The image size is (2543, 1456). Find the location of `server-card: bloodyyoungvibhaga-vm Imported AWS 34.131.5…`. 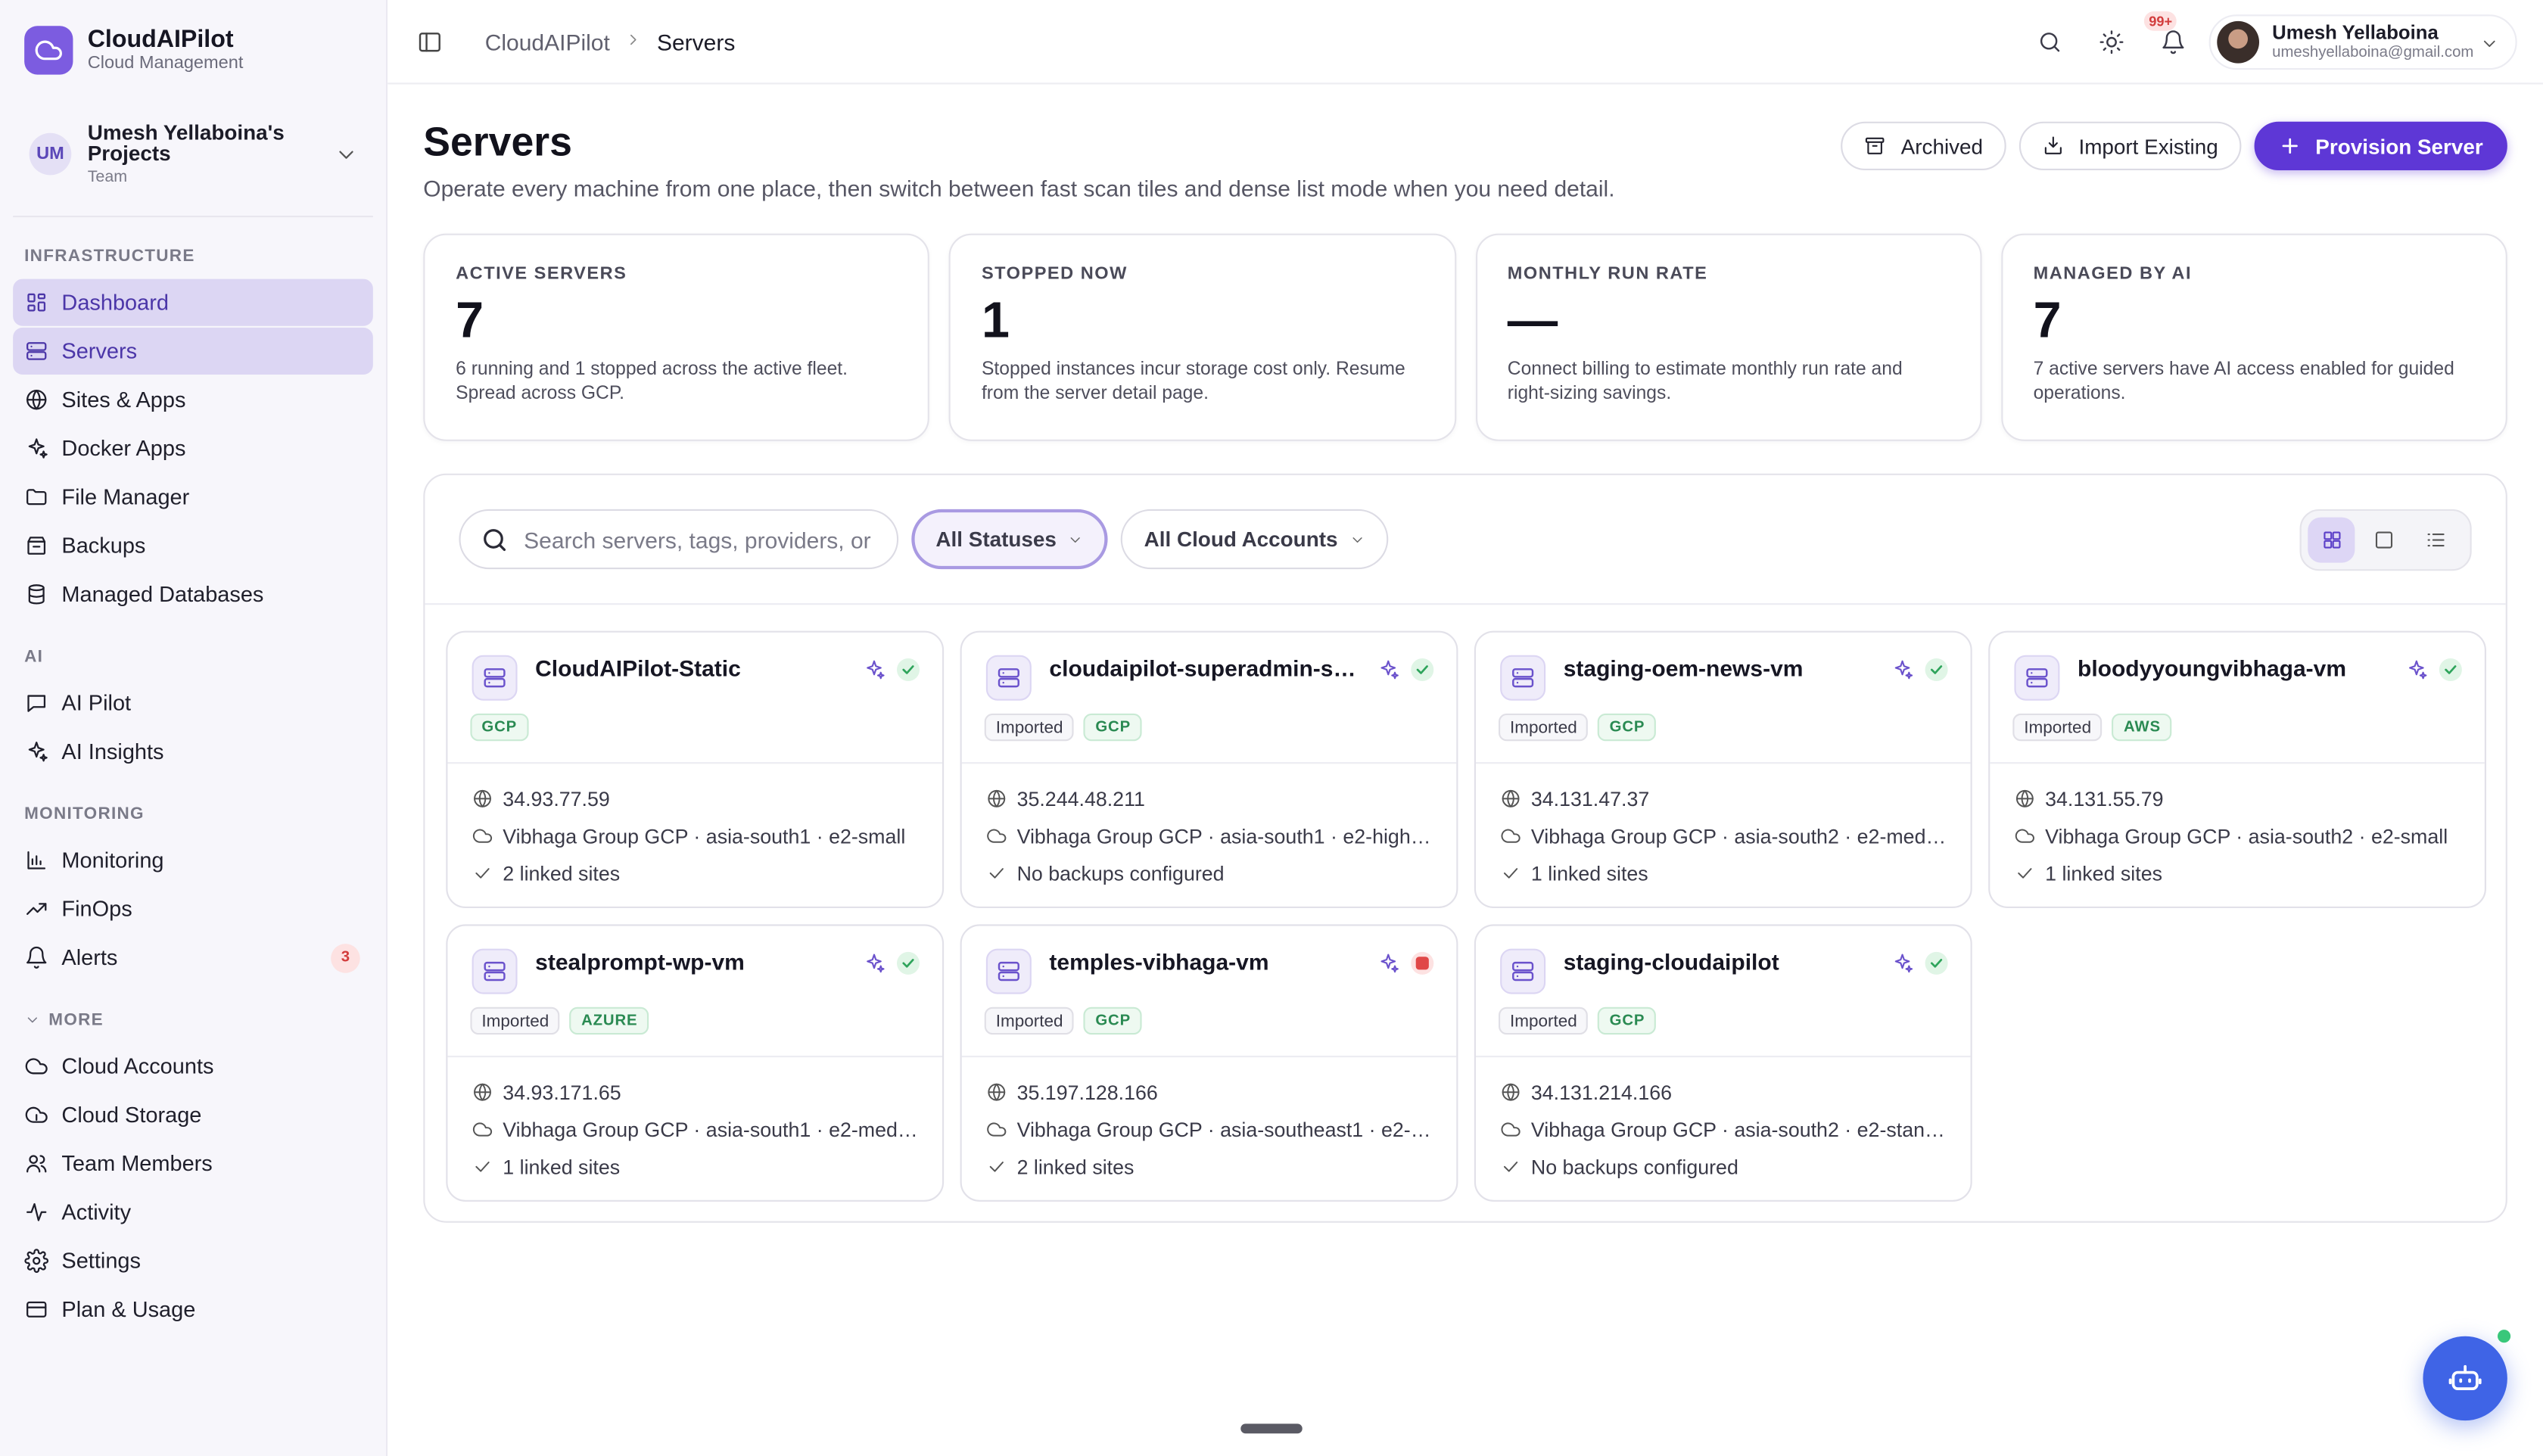

server-card: bloodyyoungvibhaga-vm Imported AWS 34.131.5… is located at coordinates (2237, 769).